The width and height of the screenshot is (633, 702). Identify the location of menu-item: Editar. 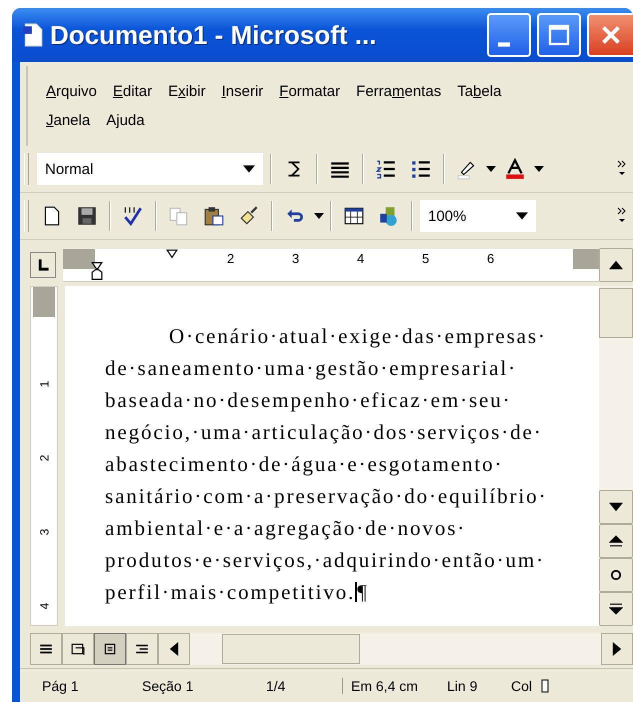
(132, 91).